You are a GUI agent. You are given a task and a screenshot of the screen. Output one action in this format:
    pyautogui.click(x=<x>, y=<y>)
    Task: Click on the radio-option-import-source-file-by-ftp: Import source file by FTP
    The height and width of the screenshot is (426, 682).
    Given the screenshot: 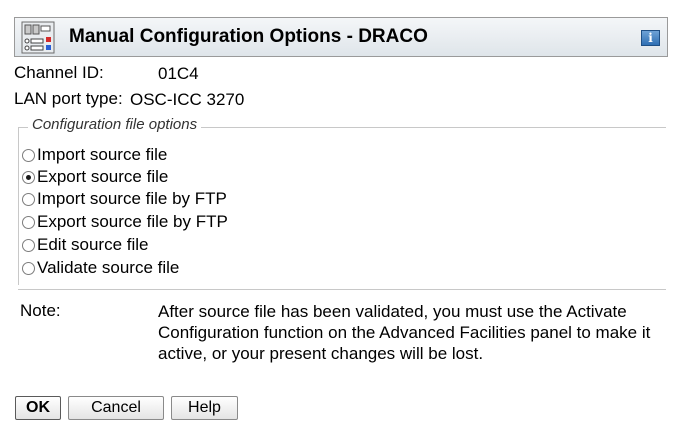 What is the action you would take?
    pyautogui.click(x=124, y=199)
    